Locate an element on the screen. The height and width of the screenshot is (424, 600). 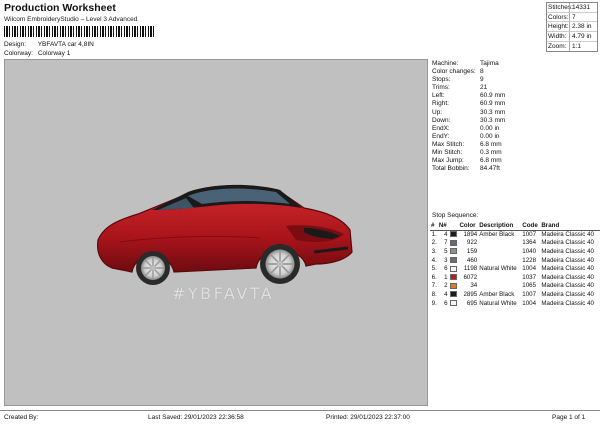
table-row: 6. 1 6072 1037 Madeira Classic 40 is located at coordinates (515, 277).